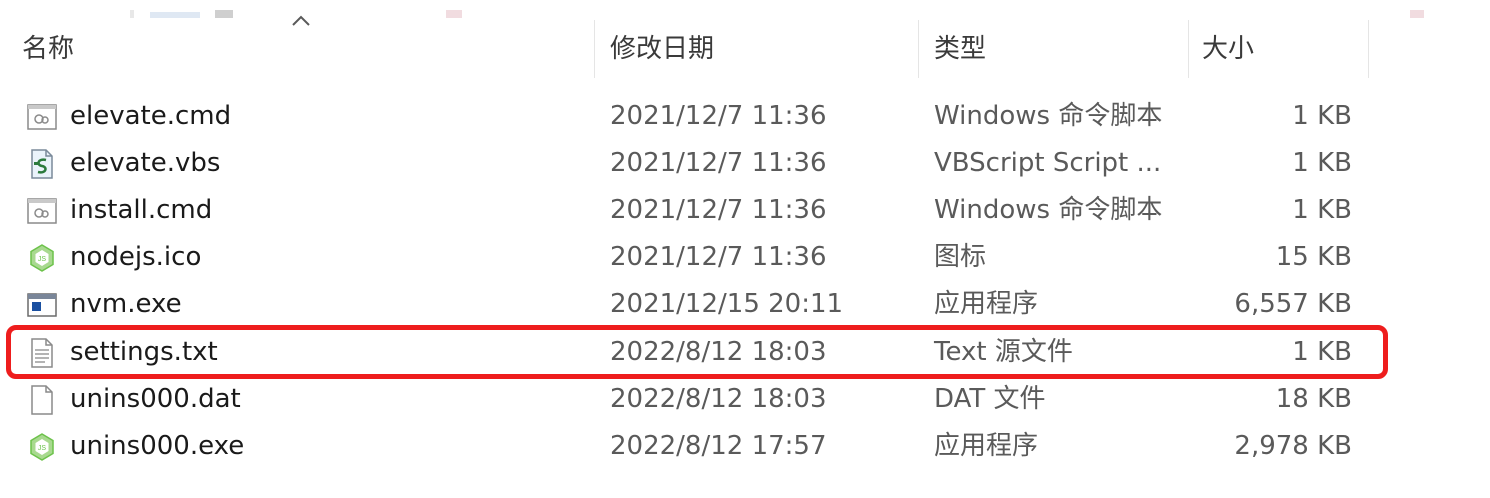 The height and width of the screenshot is (498, 1490). I want to click on file-name: nodejs.ico, so click(136, 257).